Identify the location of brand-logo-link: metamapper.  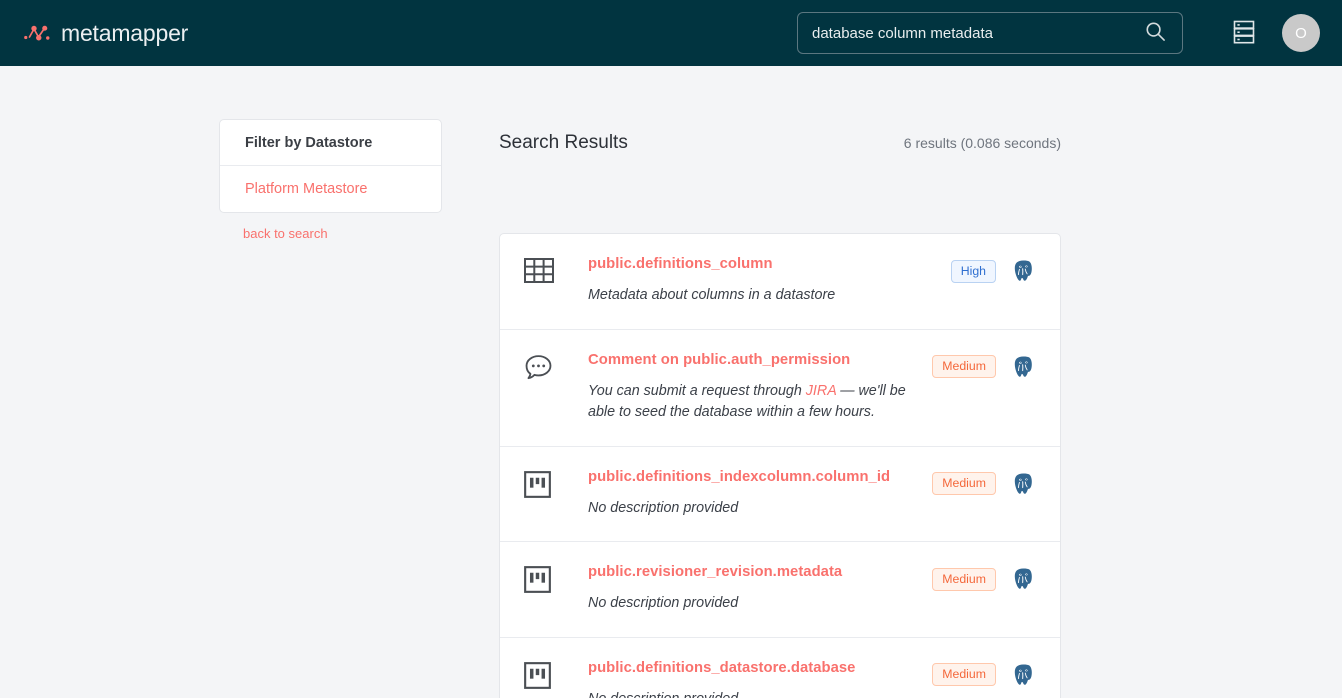
(106, 33).